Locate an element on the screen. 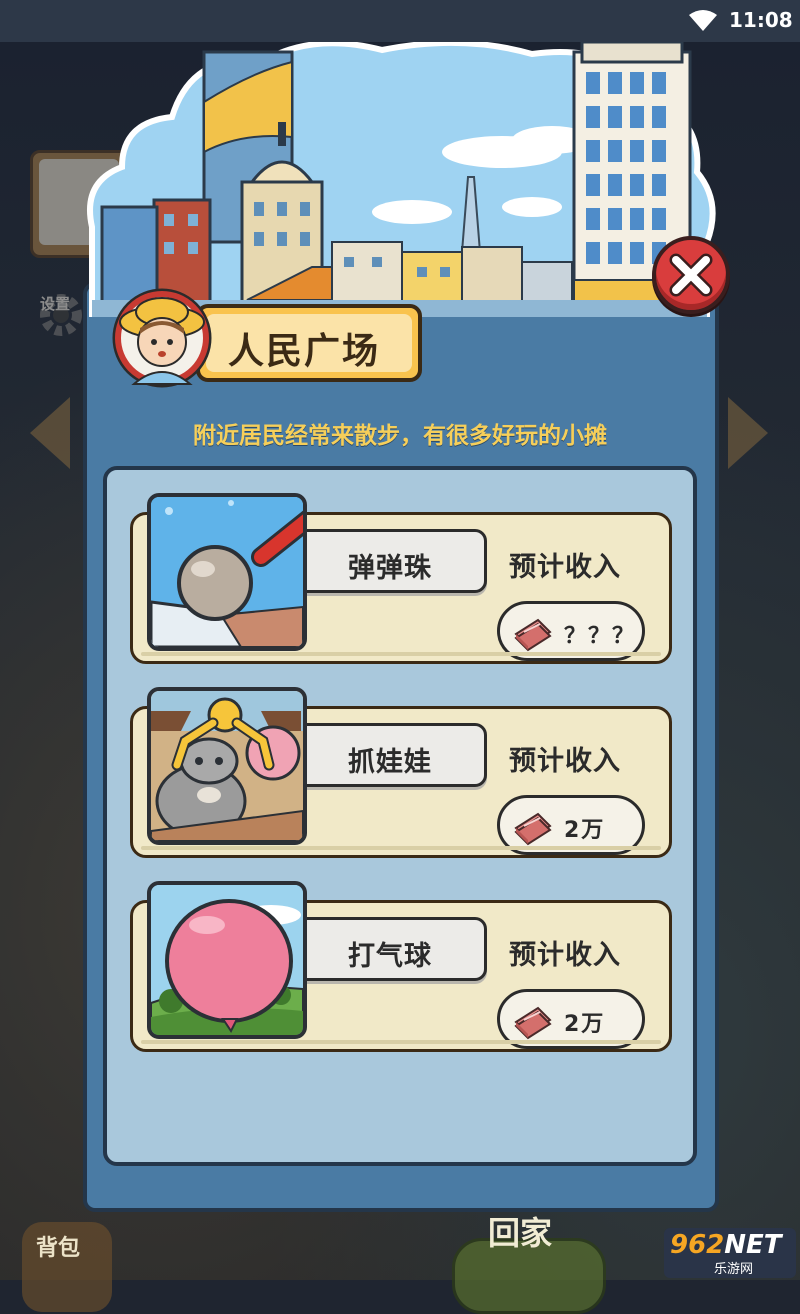 The width and height of the screenshot is (800, 1314). stall-name: 打气球 is located at coordinates (390, 956).